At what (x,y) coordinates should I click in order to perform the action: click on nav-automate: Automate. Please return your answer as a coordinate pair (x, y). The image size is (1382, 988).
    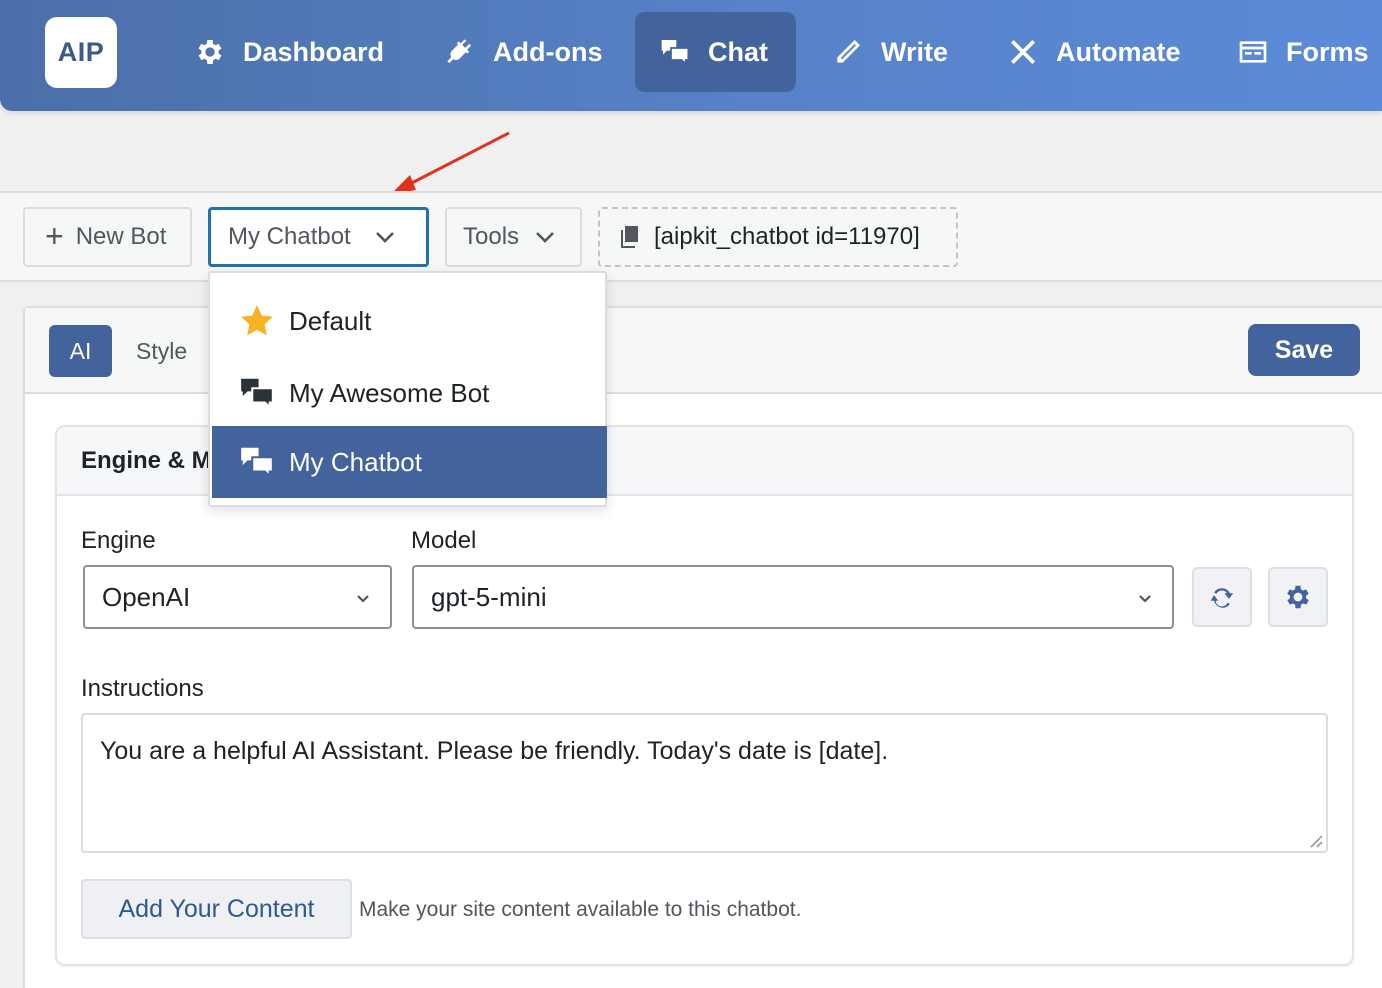
    Looking at the image, I should click on (1094, 52).